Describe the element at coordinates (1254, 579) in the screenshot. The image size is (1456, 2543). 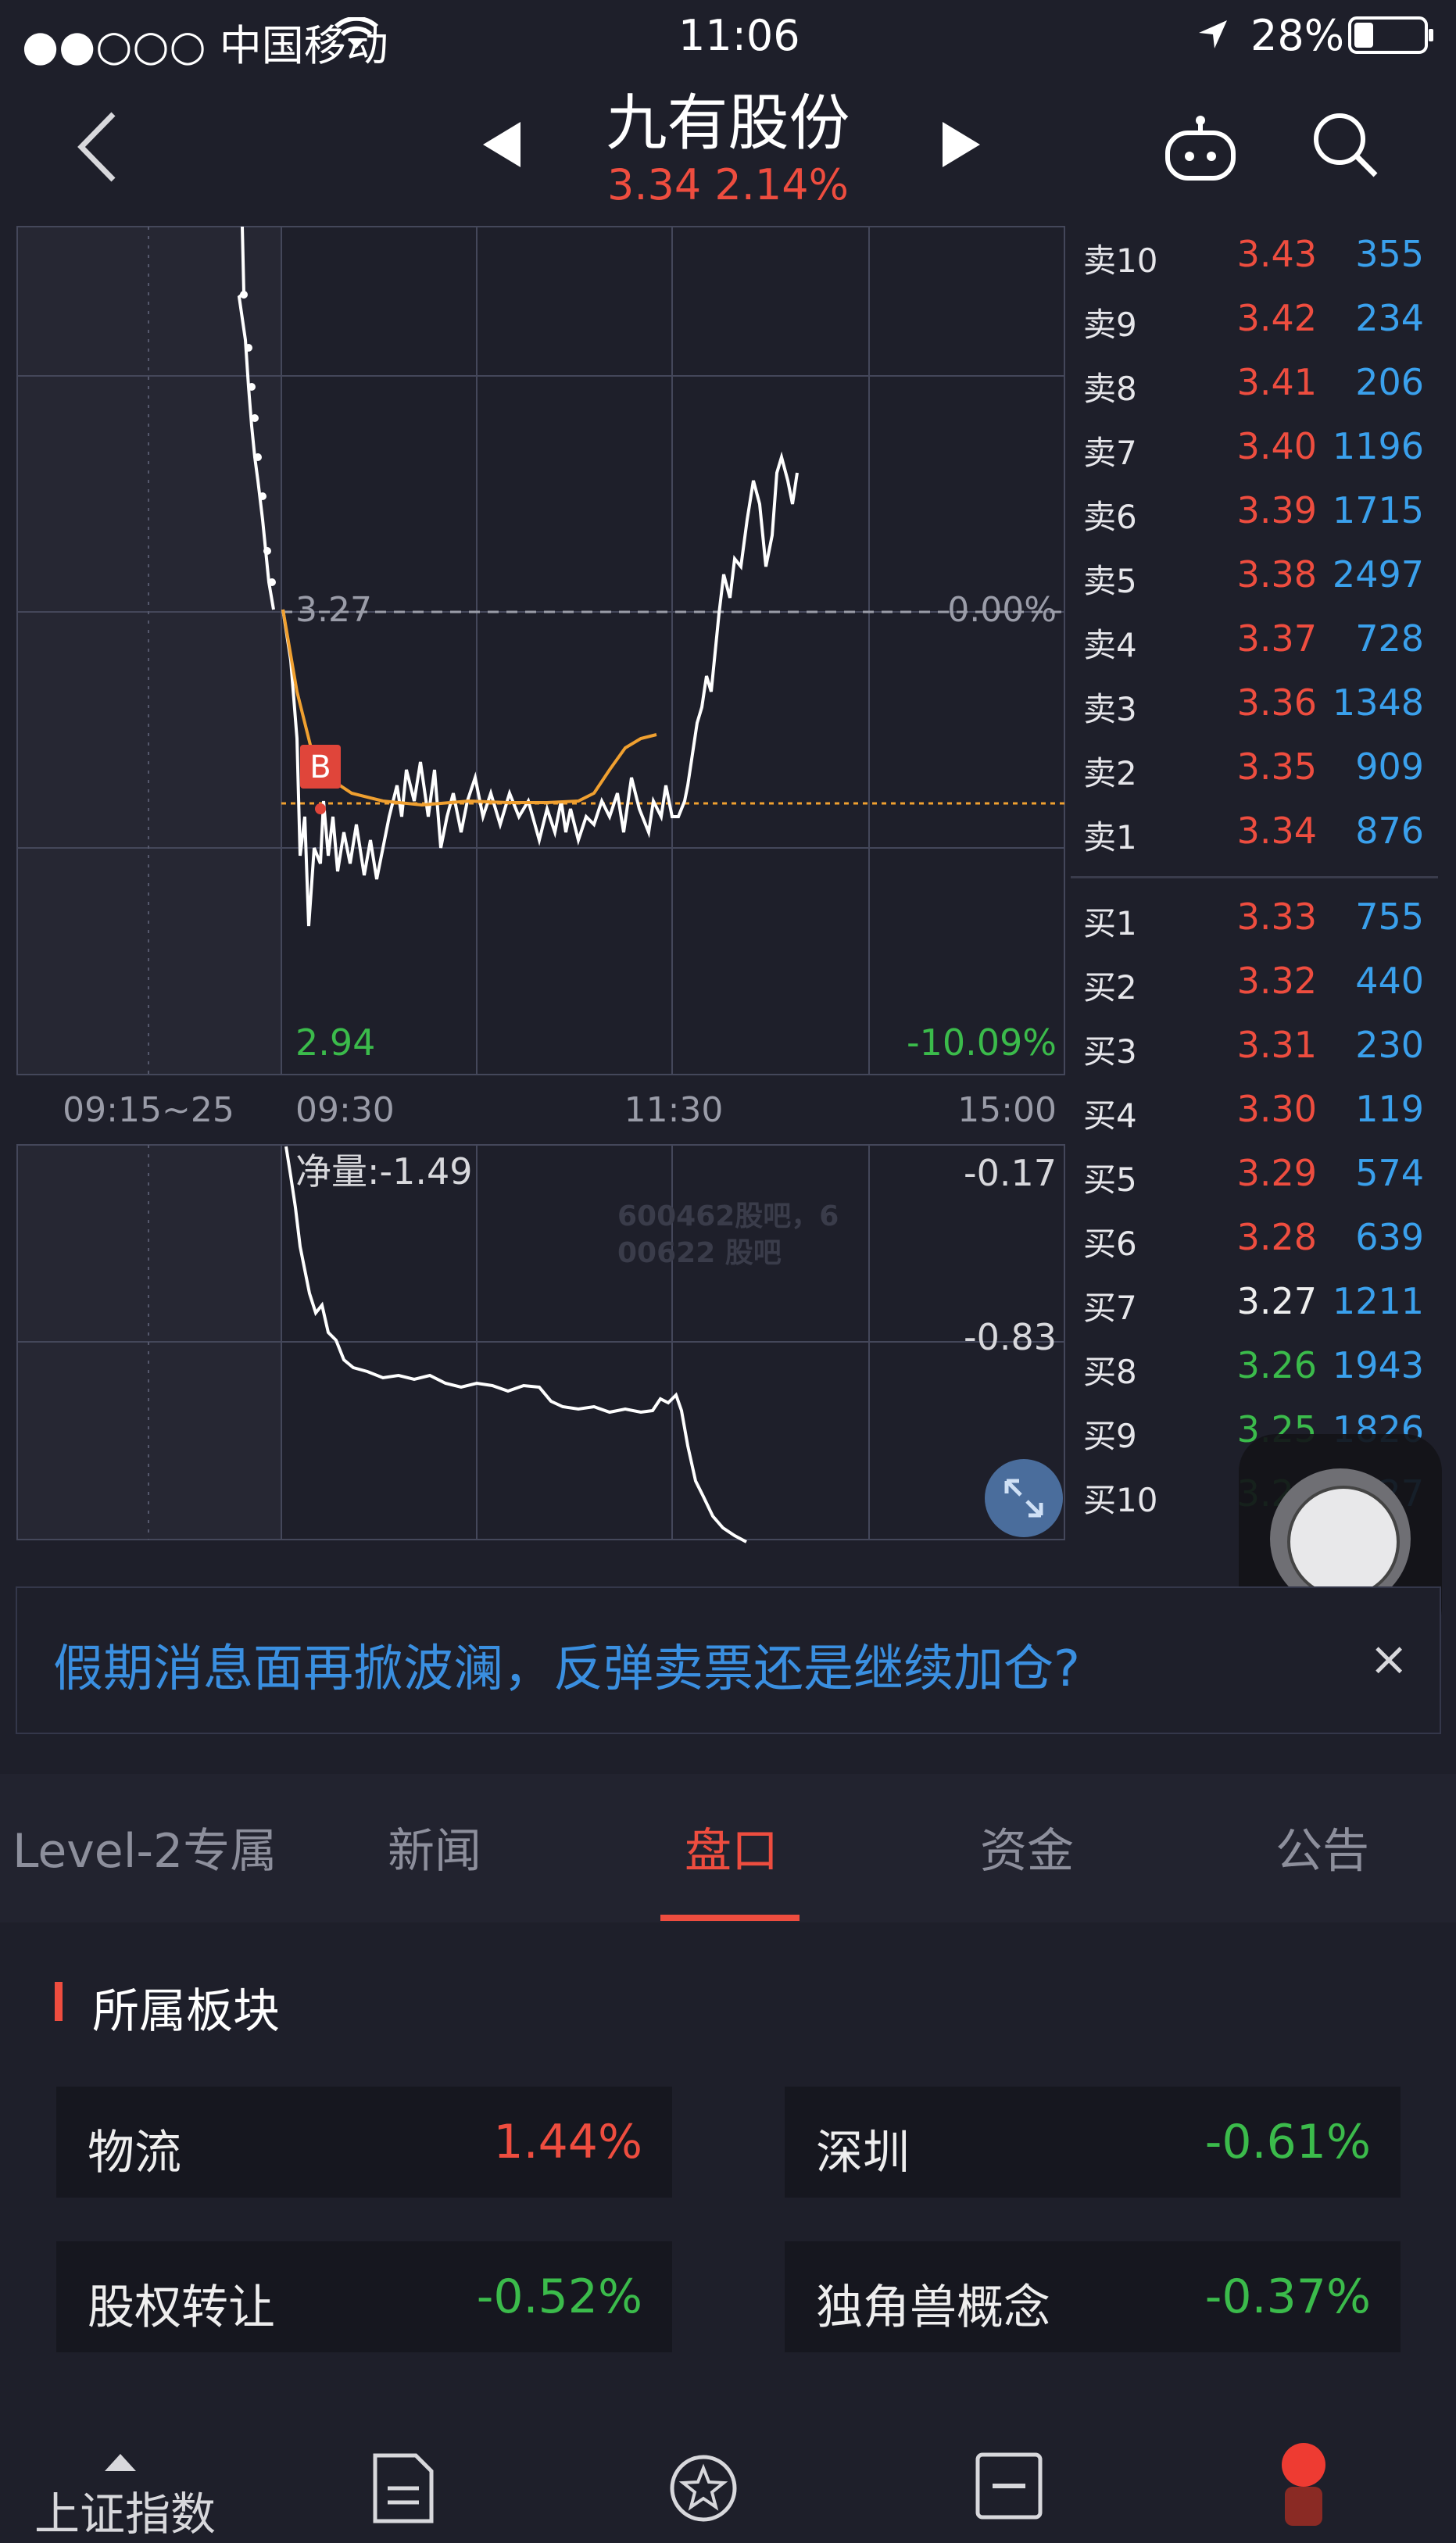
I see `ask-row: 卖5 3.38 2497` at that location.